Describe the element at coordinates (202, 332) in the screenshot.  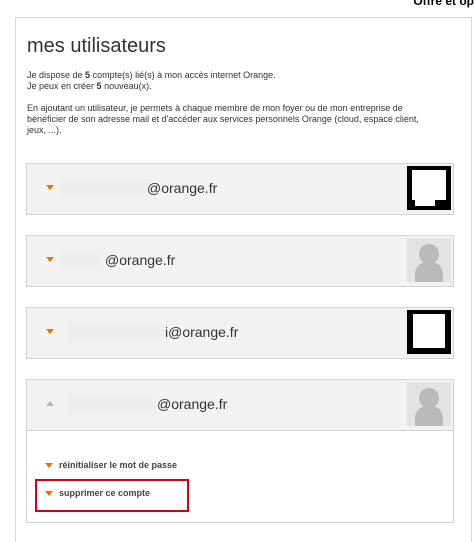
I see `account-email: i@orange.fr` at that location.